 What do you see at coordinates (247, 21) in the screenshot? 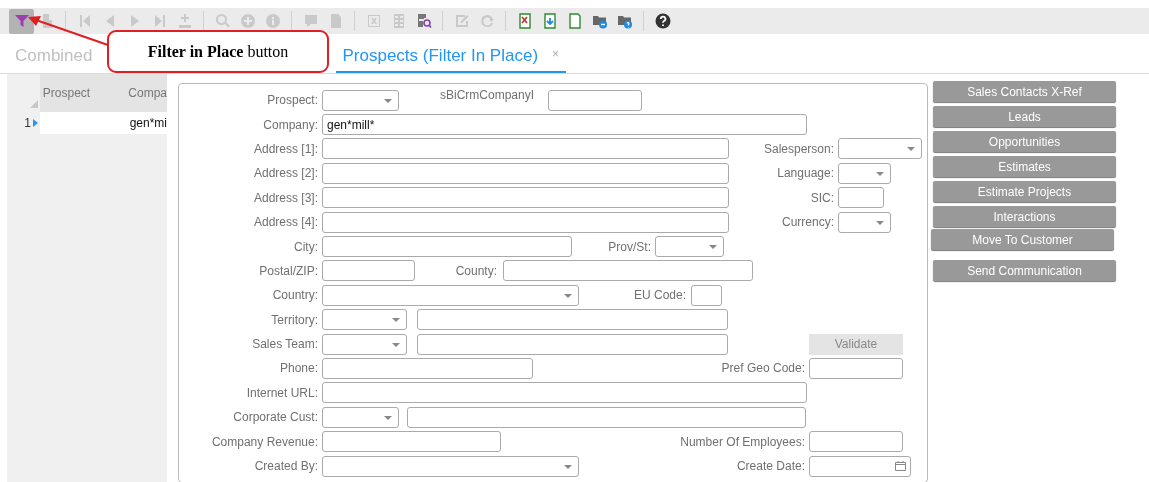
I see `add-icon` at bounding box center [247, 21].